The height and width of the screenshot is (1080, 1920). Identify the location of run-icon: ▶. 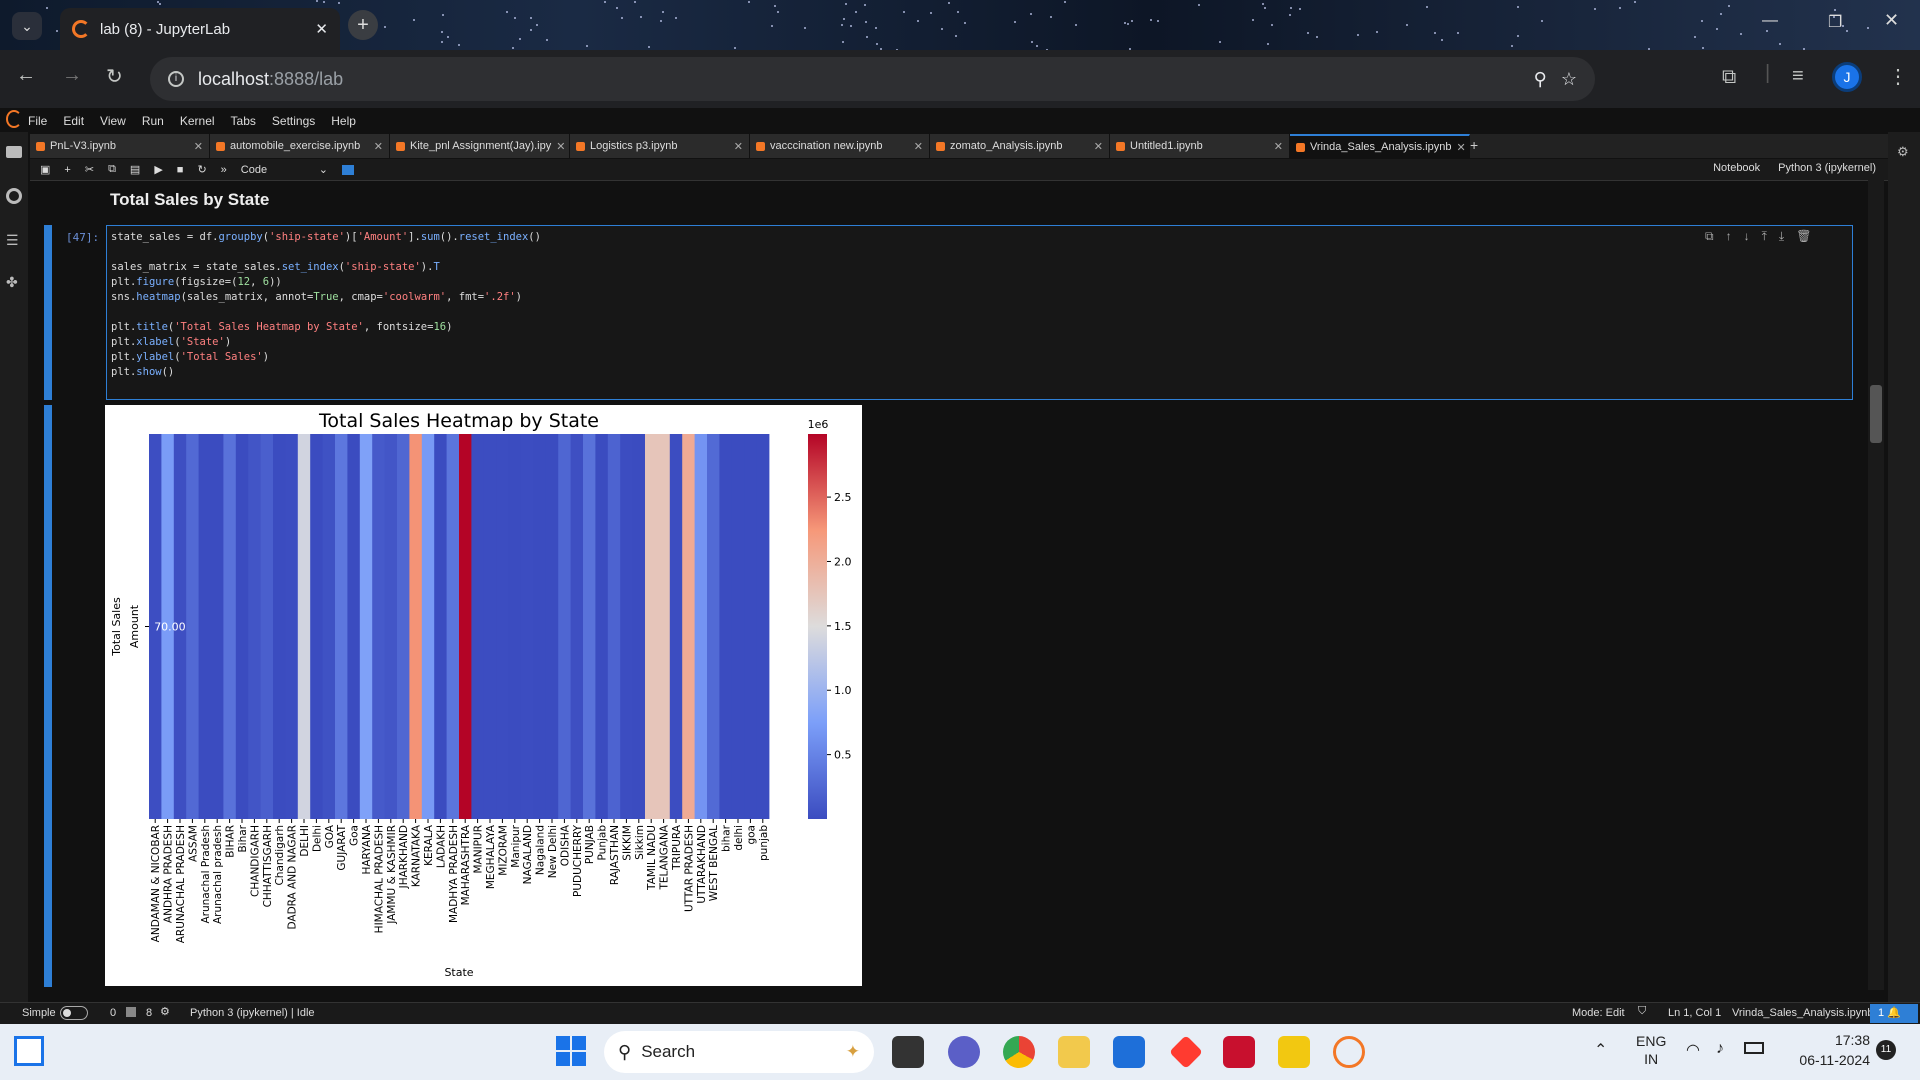
(158, 169).